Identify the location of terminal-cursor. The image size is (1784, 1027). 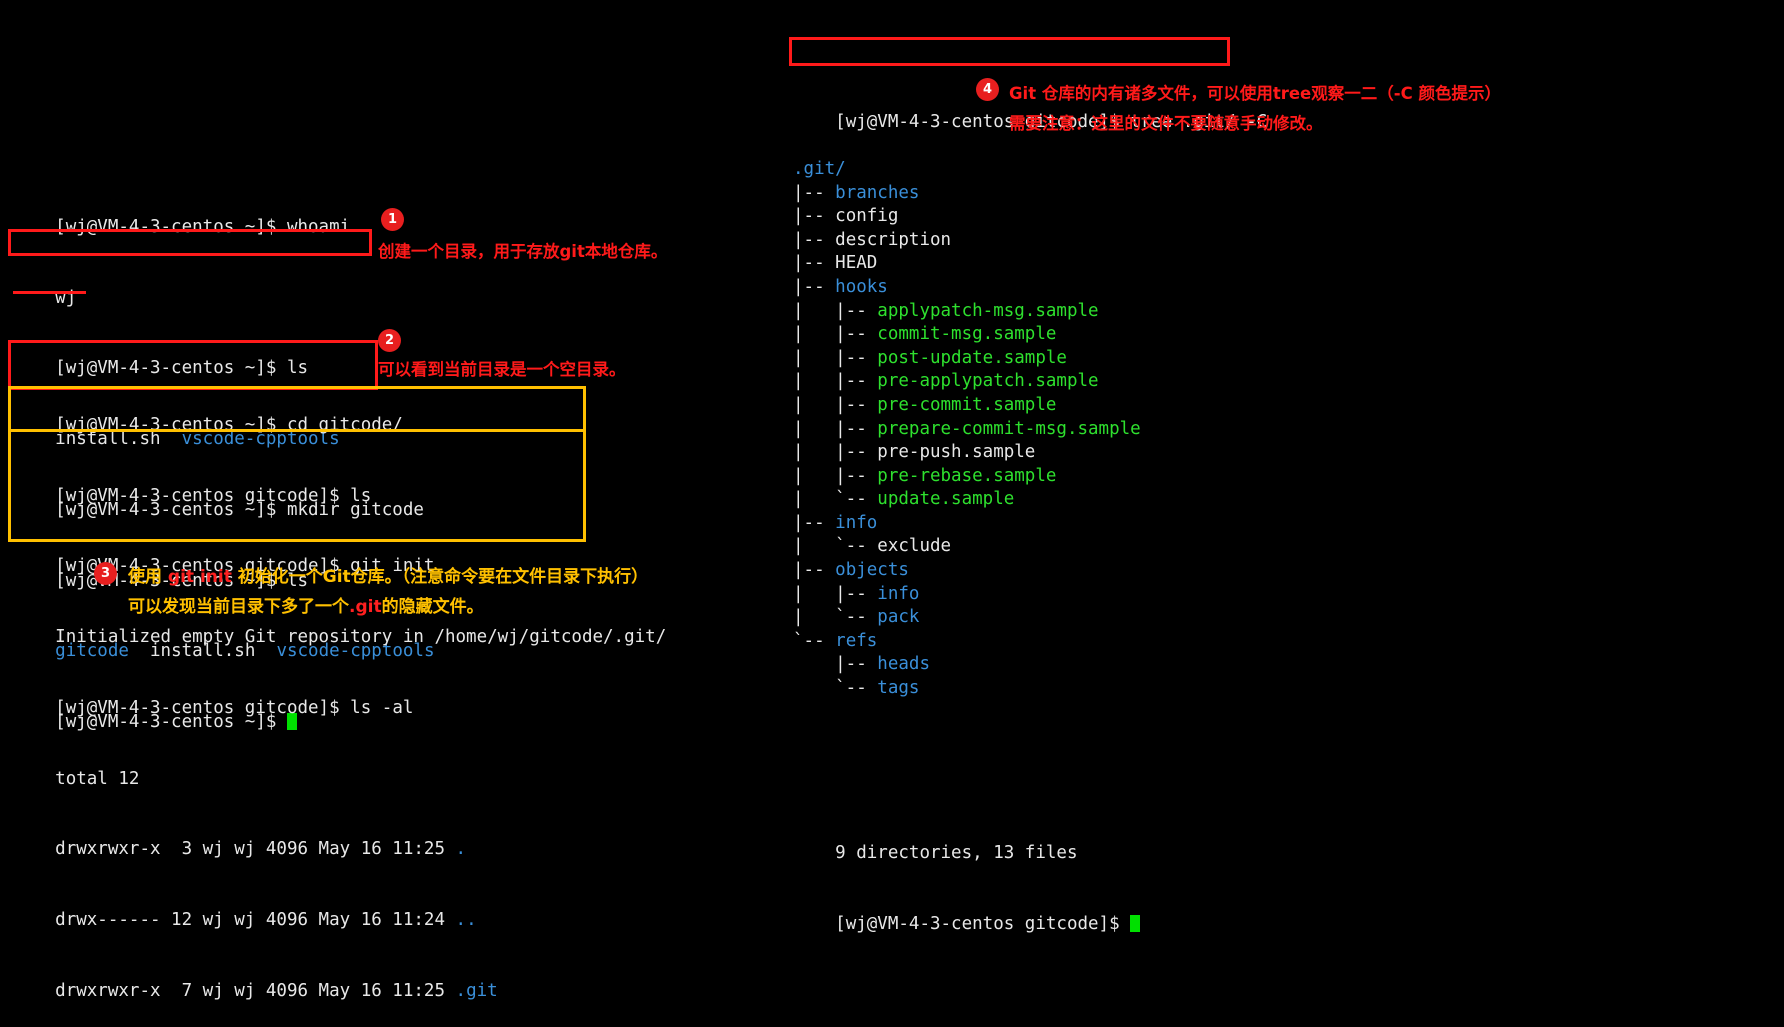
(1135, 923).